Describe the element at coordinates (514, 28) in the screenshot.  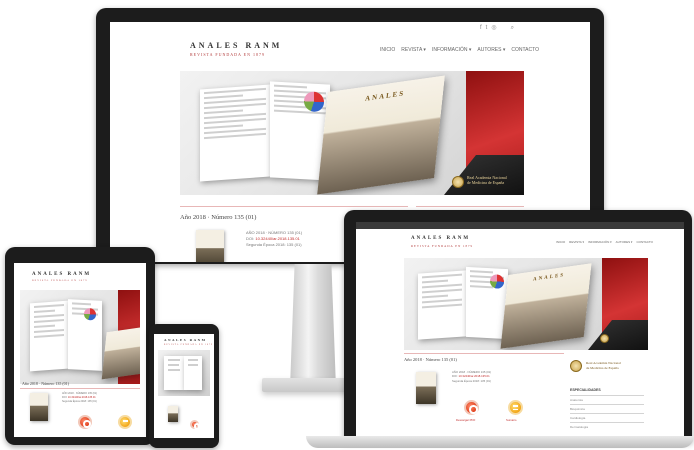
I see `search-icon: ⌕` at that location.